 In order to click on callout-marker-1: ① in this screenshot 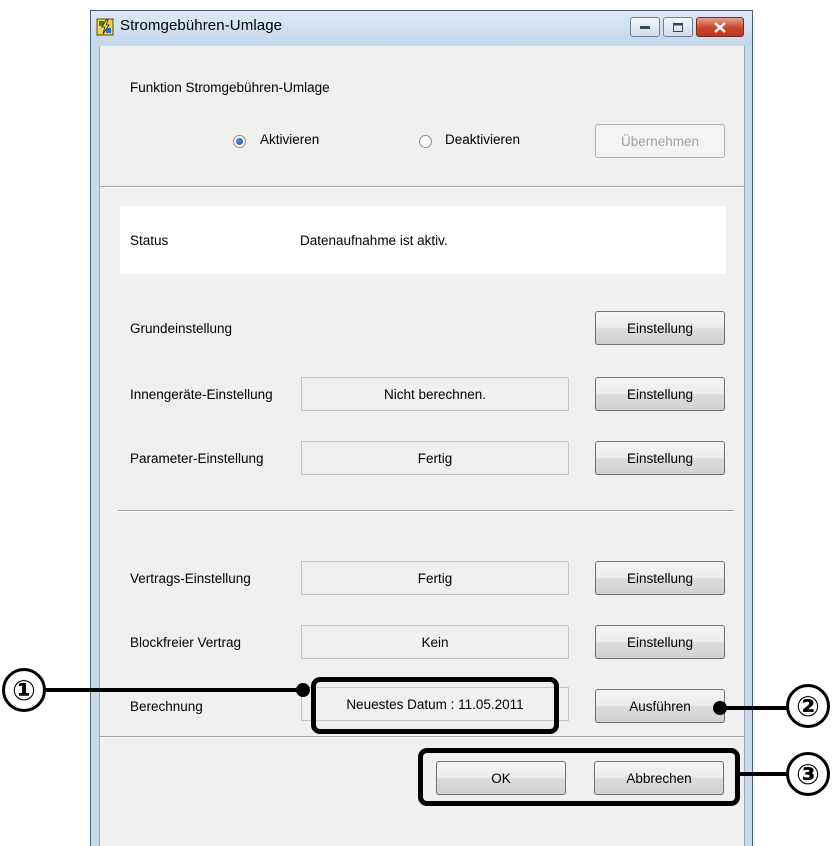, I will do `click(24, 690)`.